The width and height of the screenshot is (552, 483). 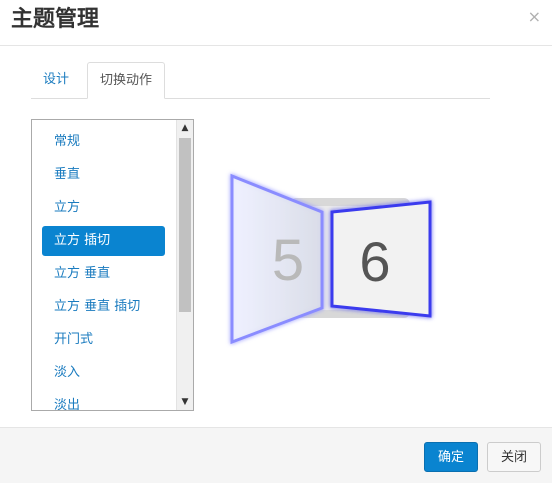 What do you see at coordinates (103, 241) in the screenshot?
I see `list-item-selected: 立方 插切` at bounding box center [103, 241].